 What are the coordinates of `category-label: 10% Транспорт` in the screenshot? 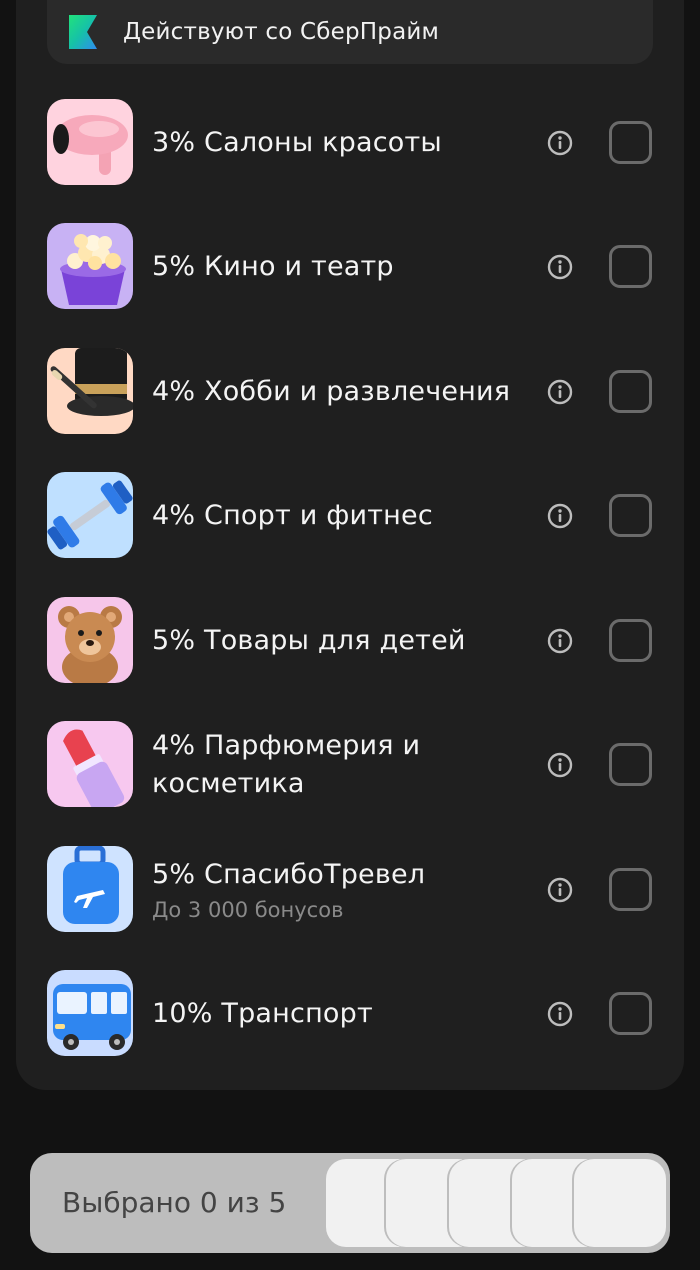 It's located at (262, 1013).